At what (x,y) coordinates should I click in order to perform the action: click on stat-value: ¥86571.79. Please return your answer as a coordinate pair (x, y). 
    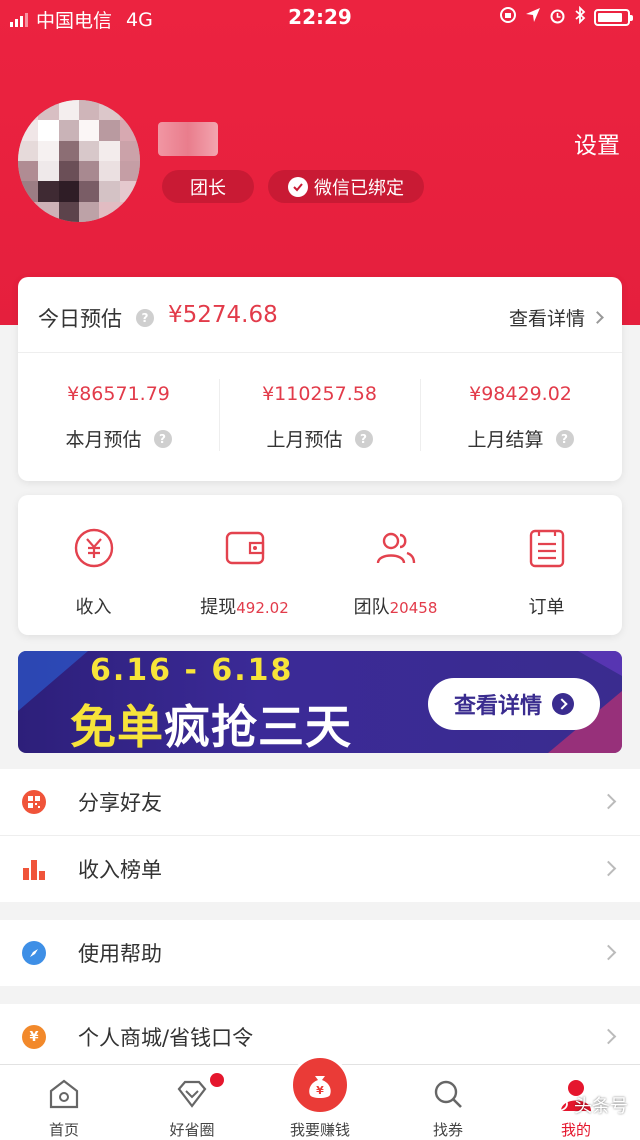
    Looking at the image, I should click on (118, 394).